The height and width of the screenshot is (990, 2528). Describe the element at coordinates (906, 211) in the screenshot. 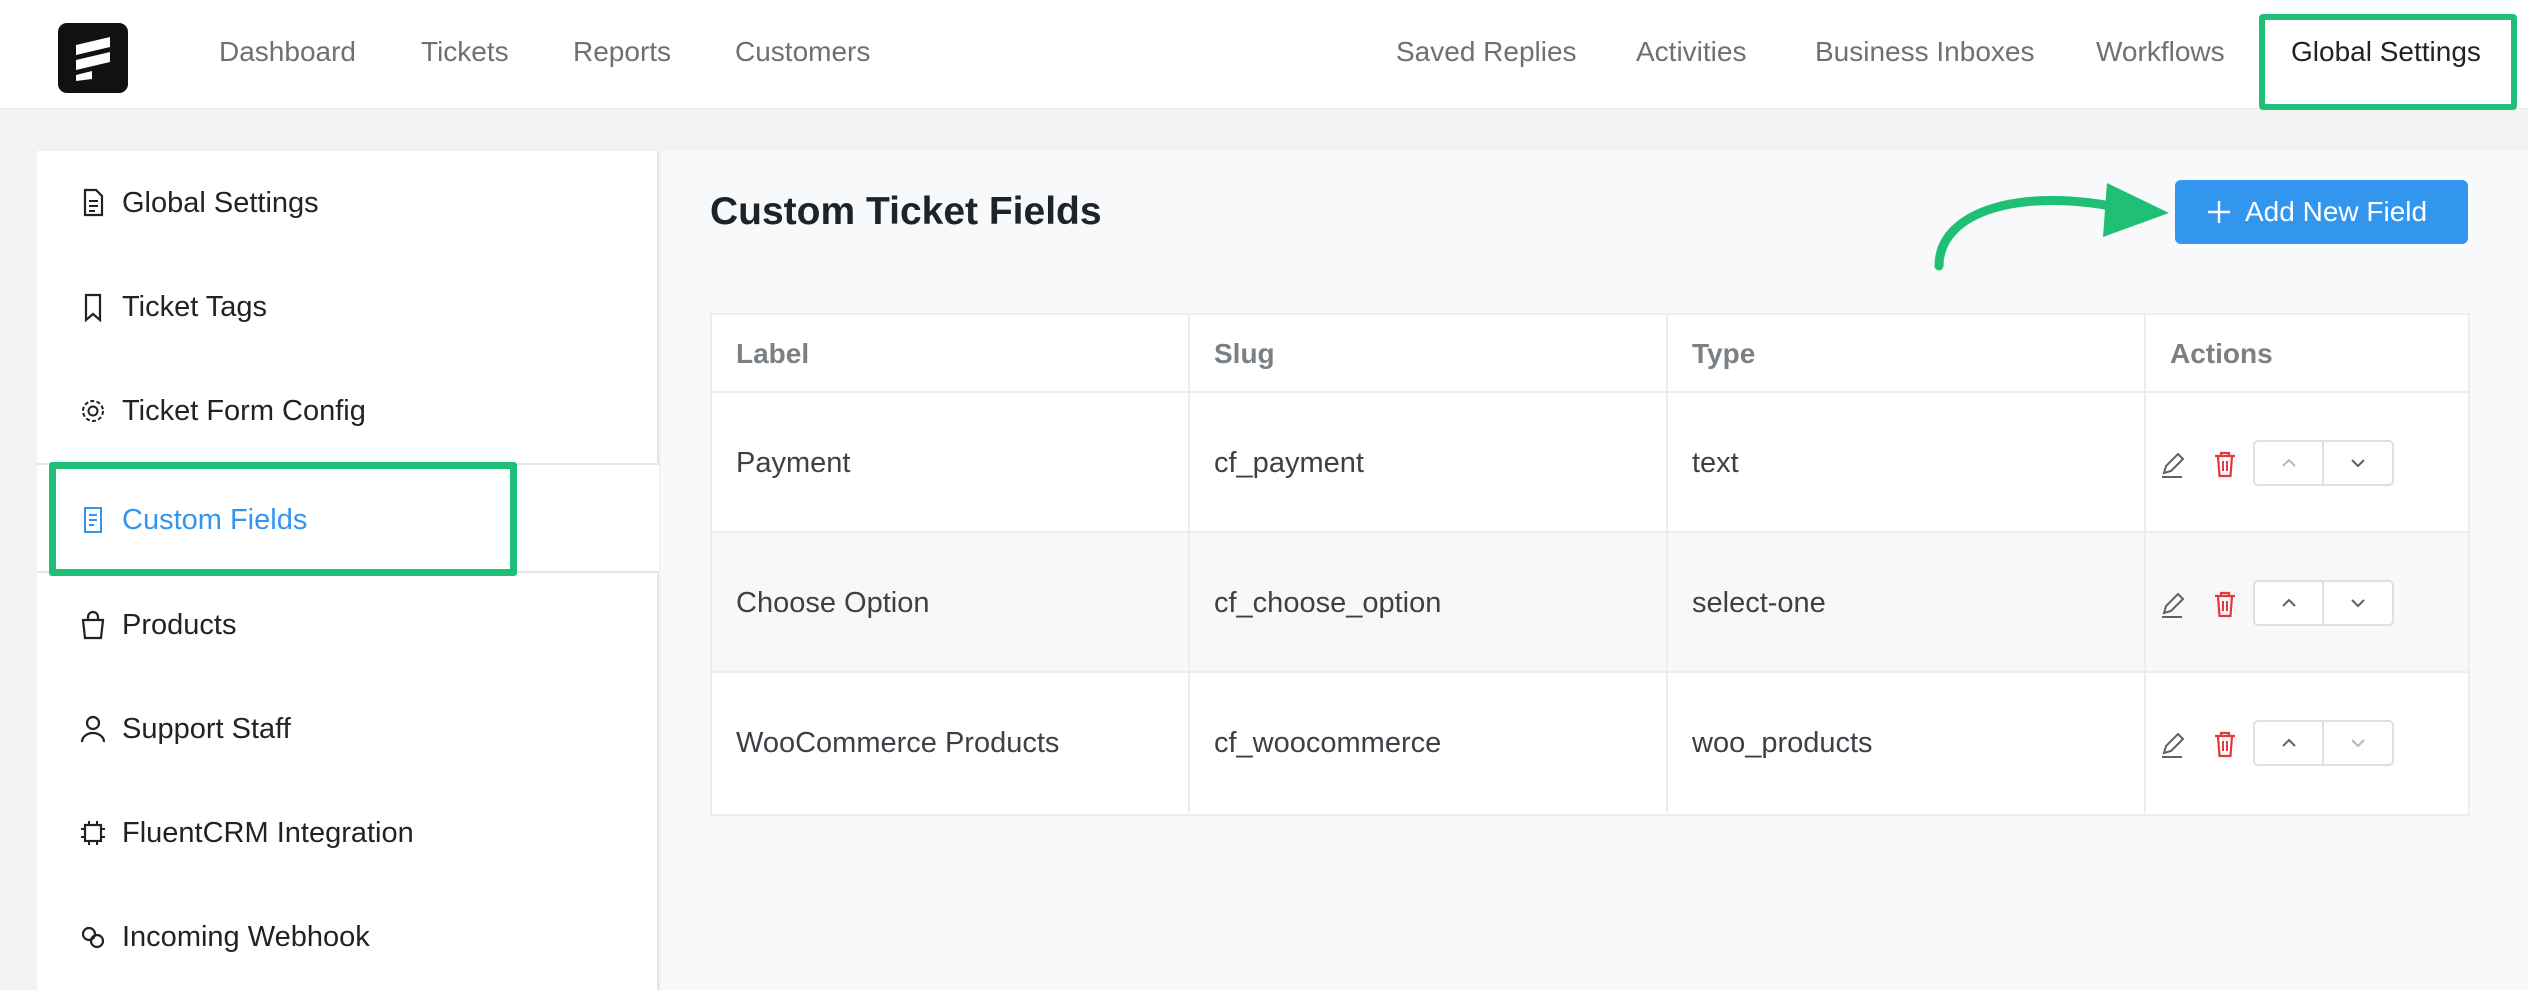

I see `page-title: Custom Ticket Fields` at that location.